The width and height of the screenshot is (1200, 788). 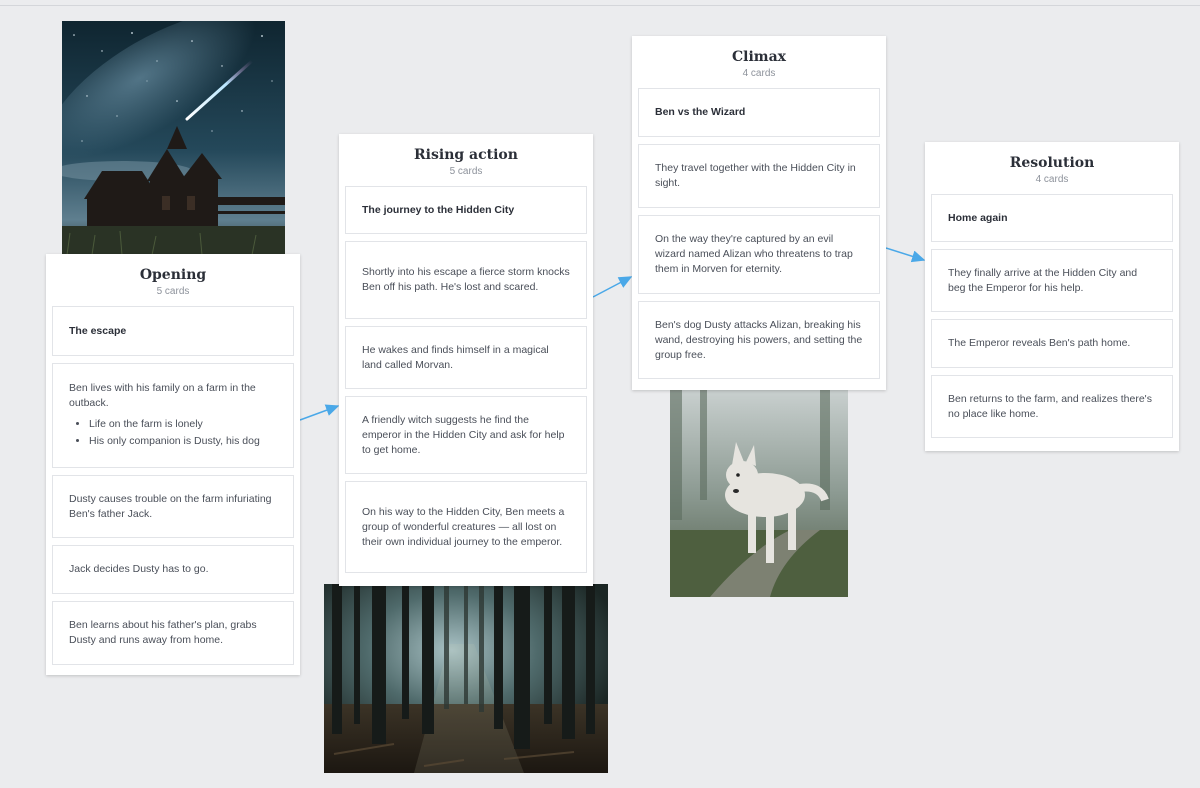 I want to click on column-title: Climax, so click(x=758, y=57).